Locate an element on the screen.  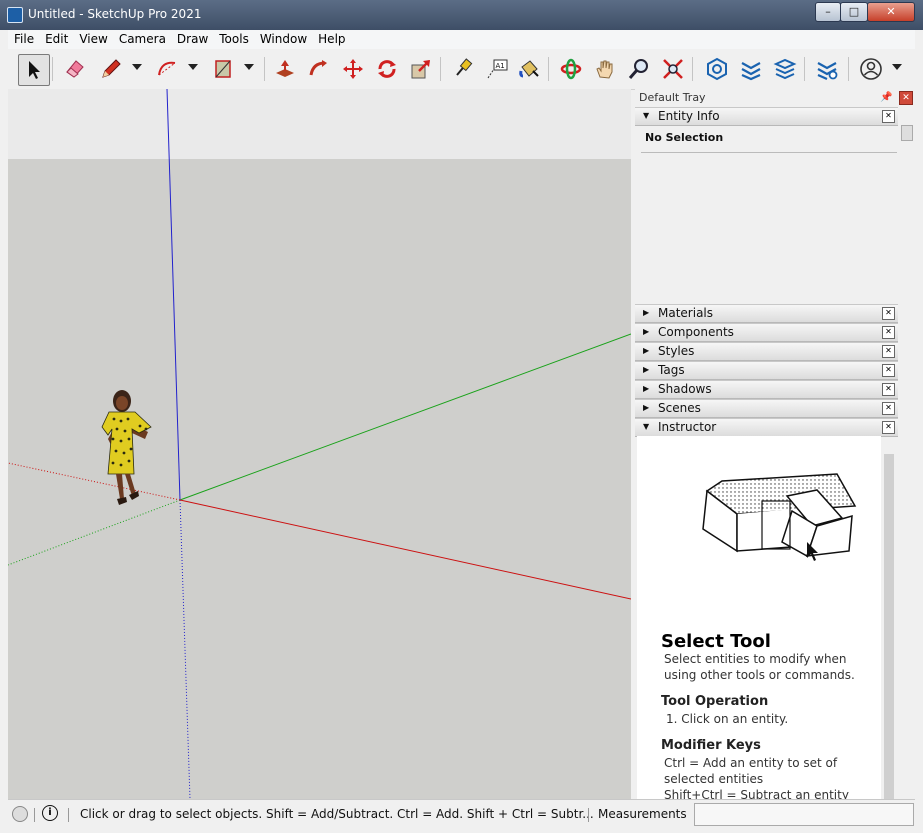
account-dropdown-icon is located at coordinates (897, 67).